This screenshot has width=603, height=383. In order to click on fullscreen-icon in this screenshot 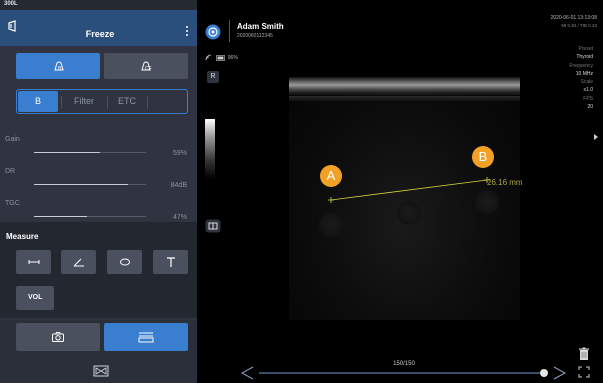, I will do `click(584, 372)`.